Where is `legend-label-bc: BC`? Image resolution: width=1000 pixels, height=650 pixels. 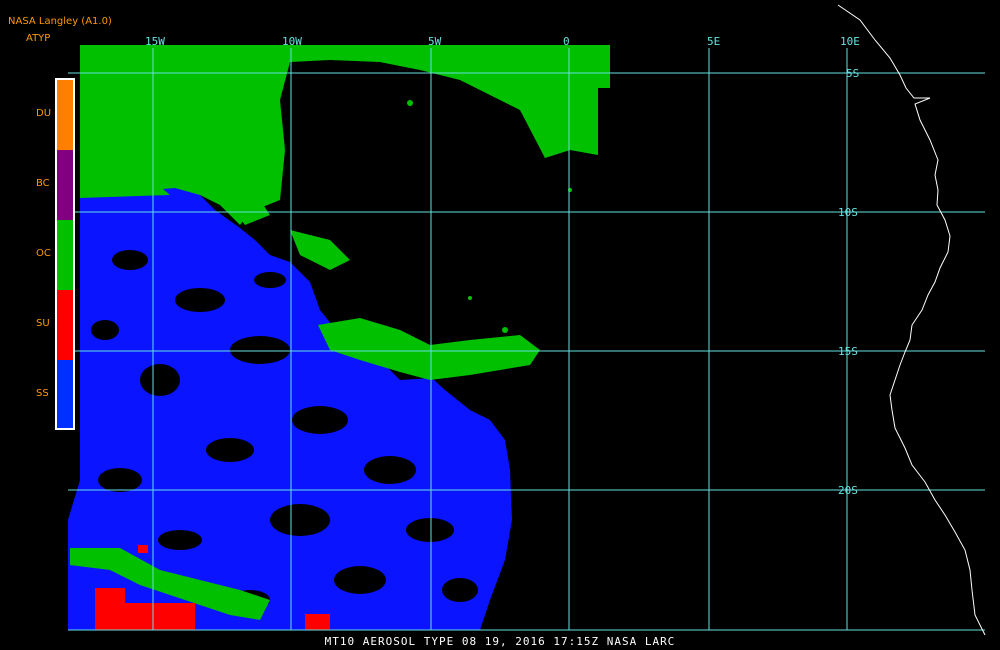
legend-label-bc: BC is located at coordinates (43, 183).